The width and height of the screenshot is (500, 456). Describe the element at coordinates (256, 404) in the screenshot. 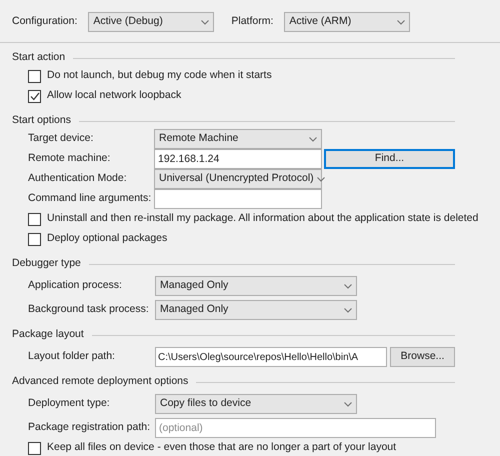

I see `dropdown: Copy files to device` at that location.